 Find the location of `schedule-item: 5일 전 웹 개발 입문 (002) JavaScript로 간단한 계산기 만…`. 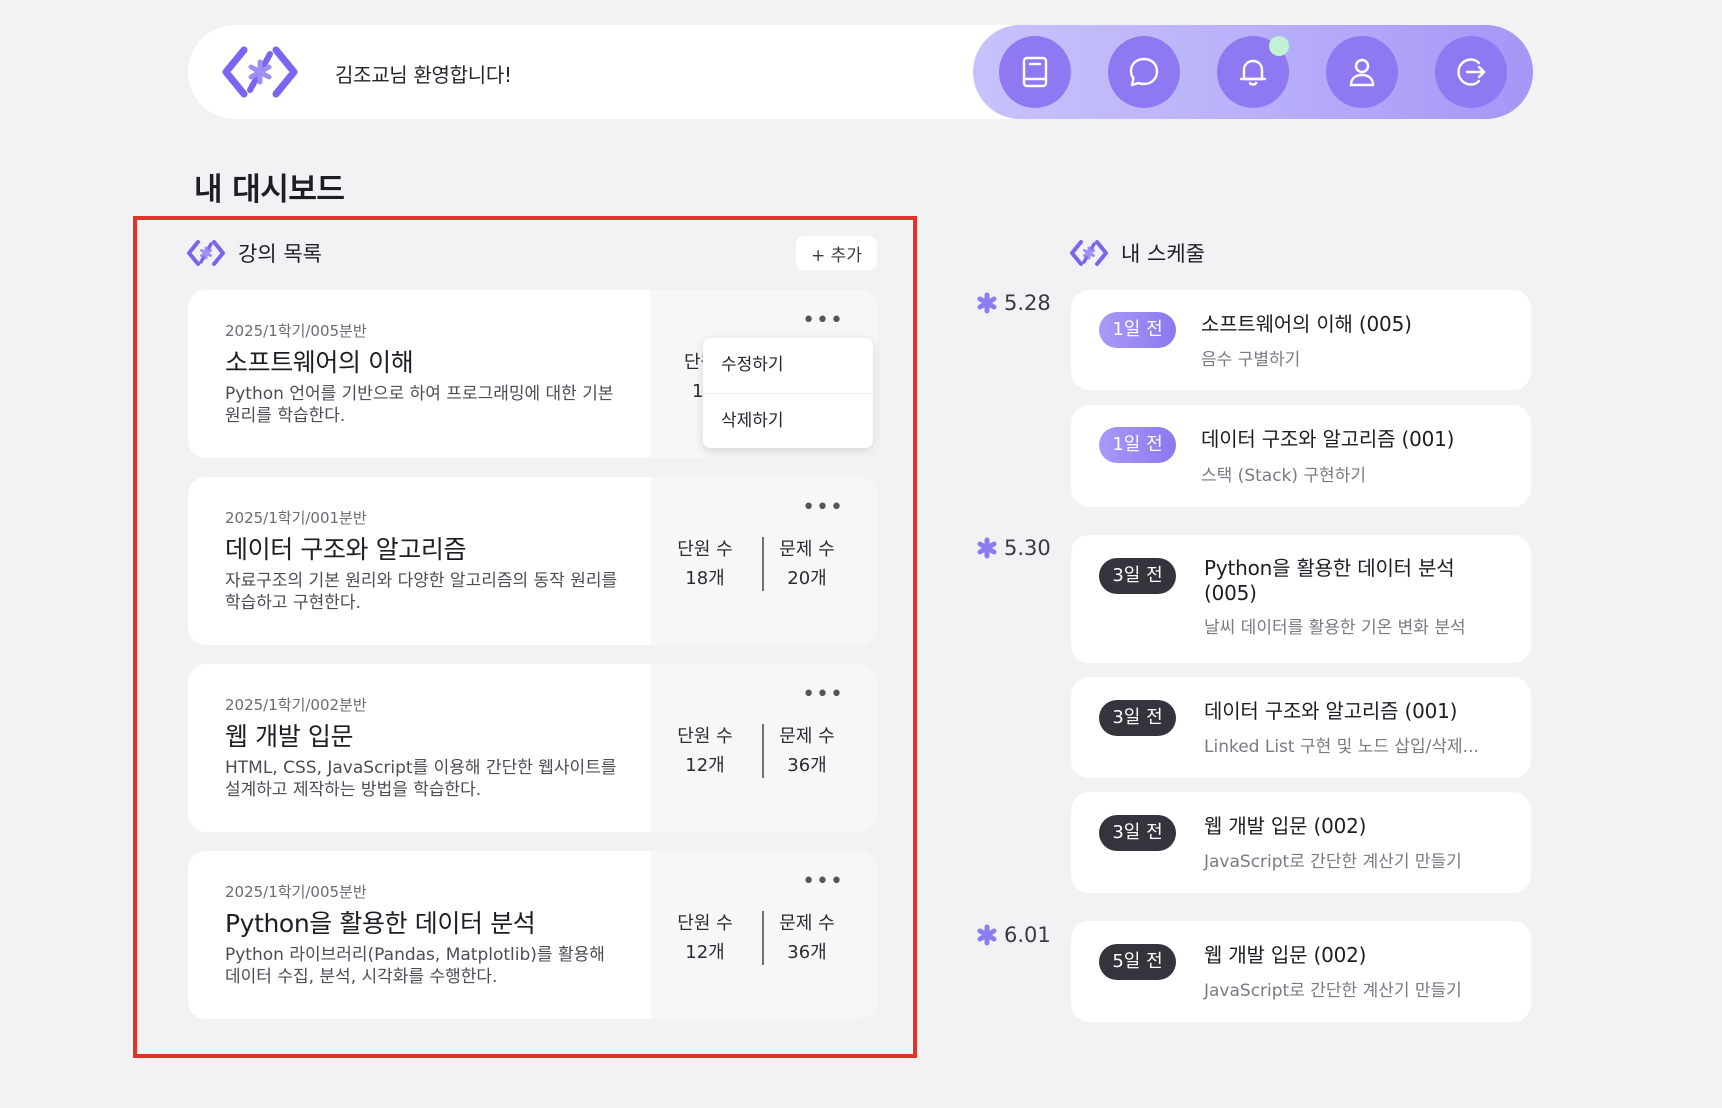

schedule-item: 5일 전 웹 개발 입문 (002) JavaScript로 간단한 계산기 만… is located at coordinates (1301, 971).